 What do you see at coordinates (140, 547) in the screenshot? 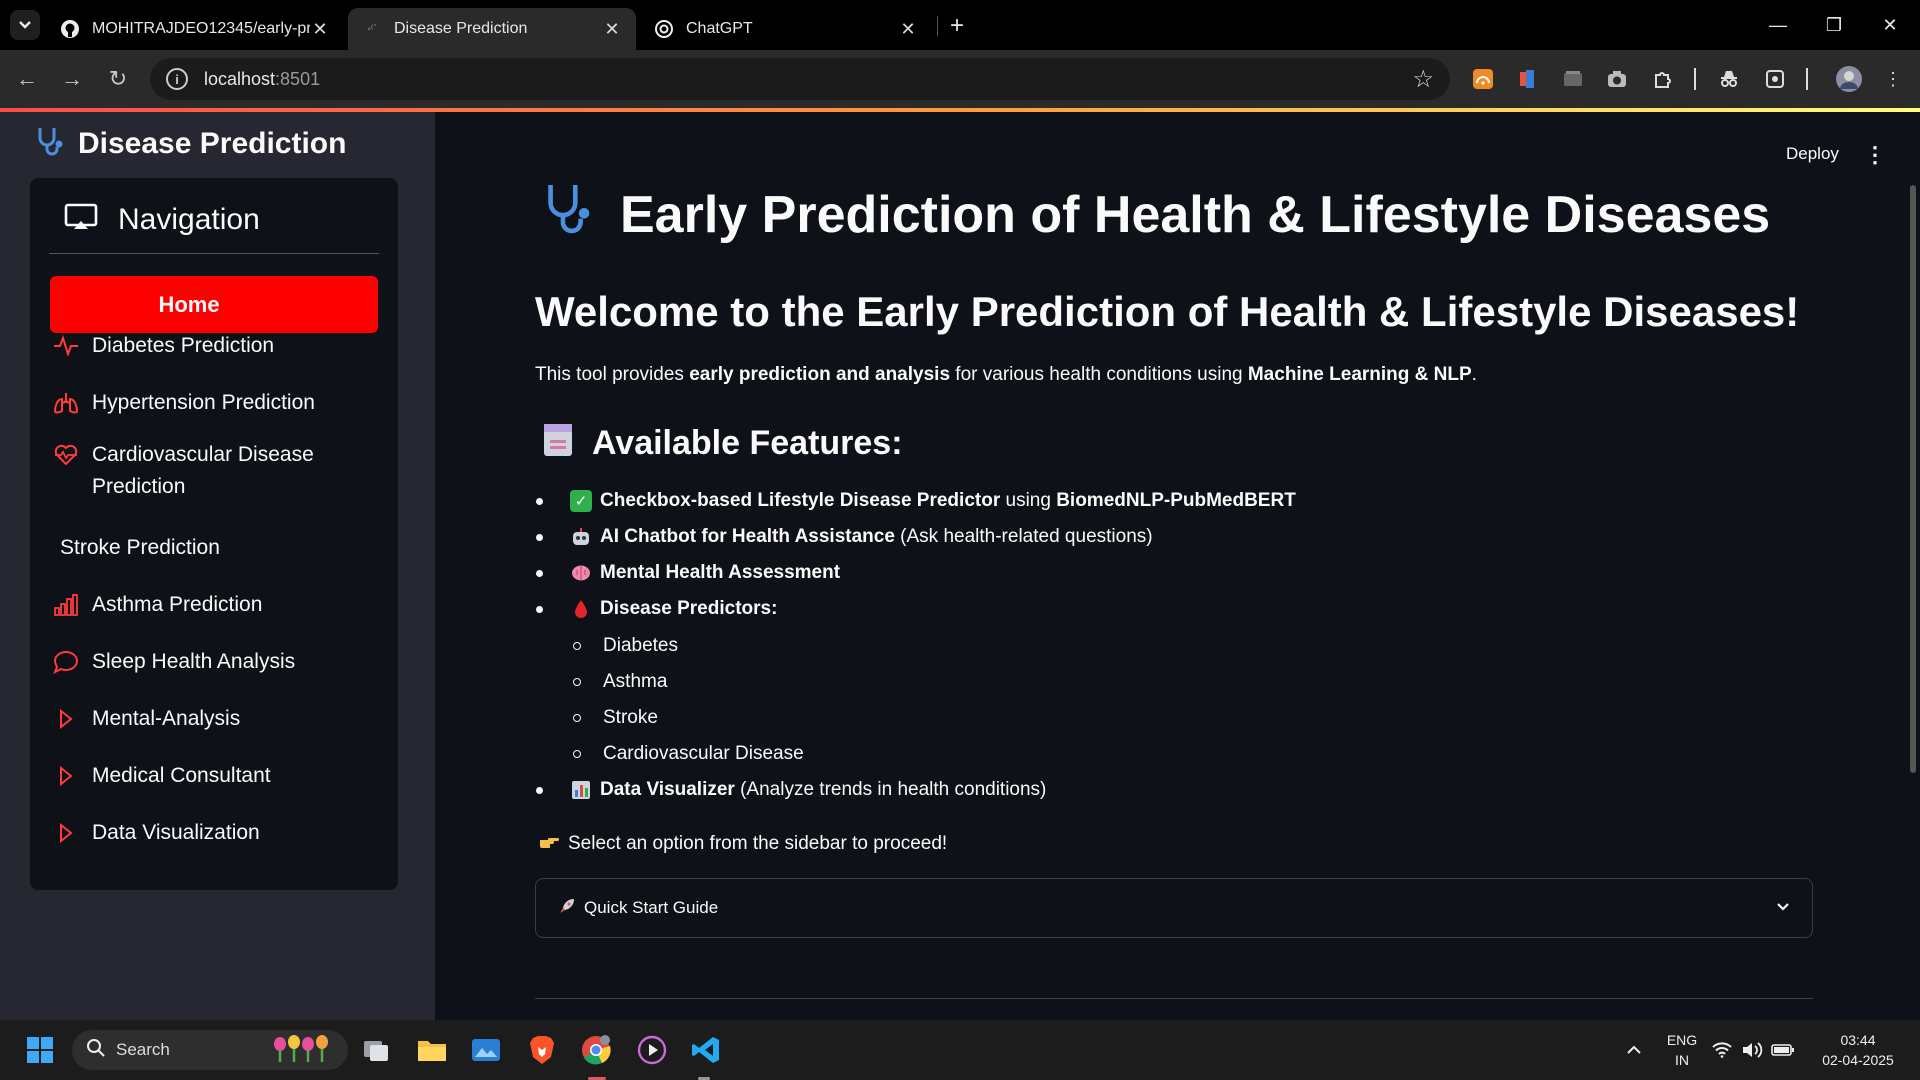
I see `nav-item-label: Stroke Prediction` at bounding box center [140, 547].